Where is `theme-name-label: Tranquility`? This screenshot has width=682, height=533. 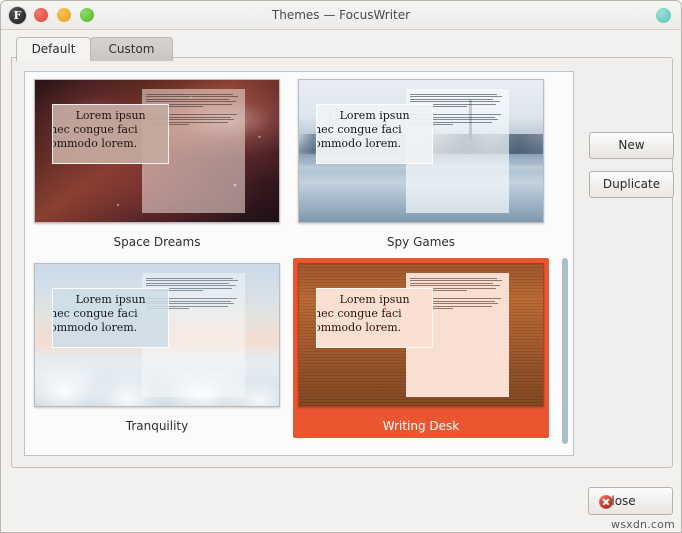
theme-name-label: Tranquility is located at coordinates (157, 426).